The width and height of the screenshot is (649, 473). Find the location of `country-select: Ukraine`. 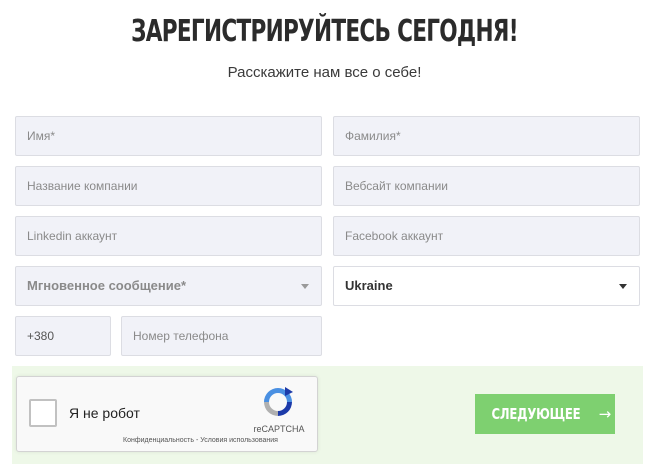

country-select: Ukraine is located at coordinates (486, 286).